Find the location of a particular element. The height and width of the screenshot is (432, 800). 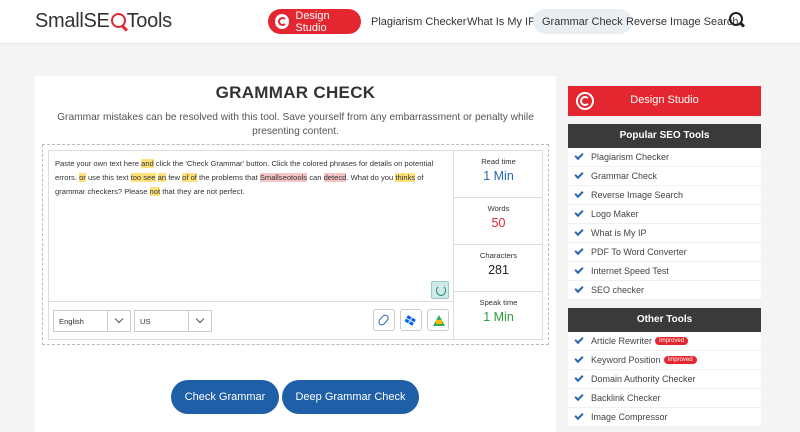

dropbox-button is located at coordinates (411, 320).